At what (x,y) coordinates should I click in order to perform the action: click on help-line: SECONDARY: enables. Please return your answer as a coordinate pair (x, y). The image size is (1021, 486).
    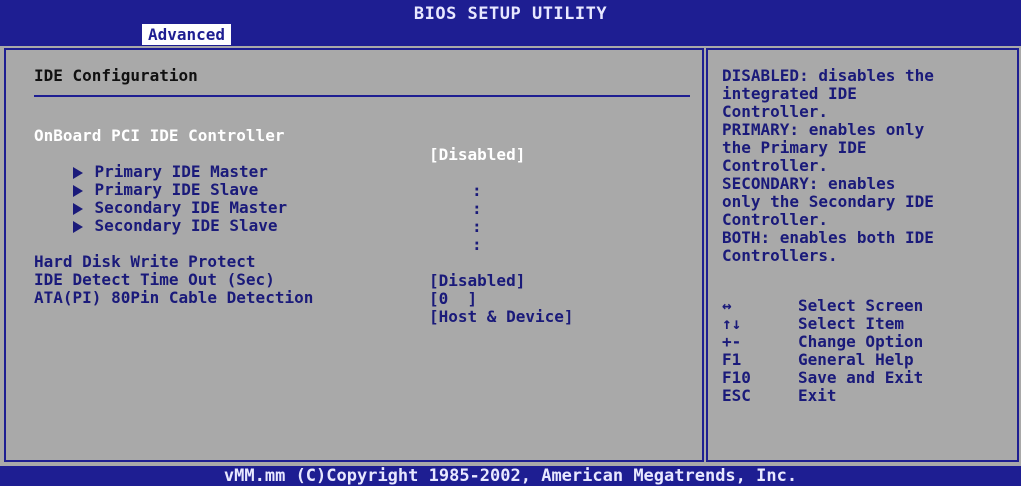
    Looking at the image, I should click on (809, 183).